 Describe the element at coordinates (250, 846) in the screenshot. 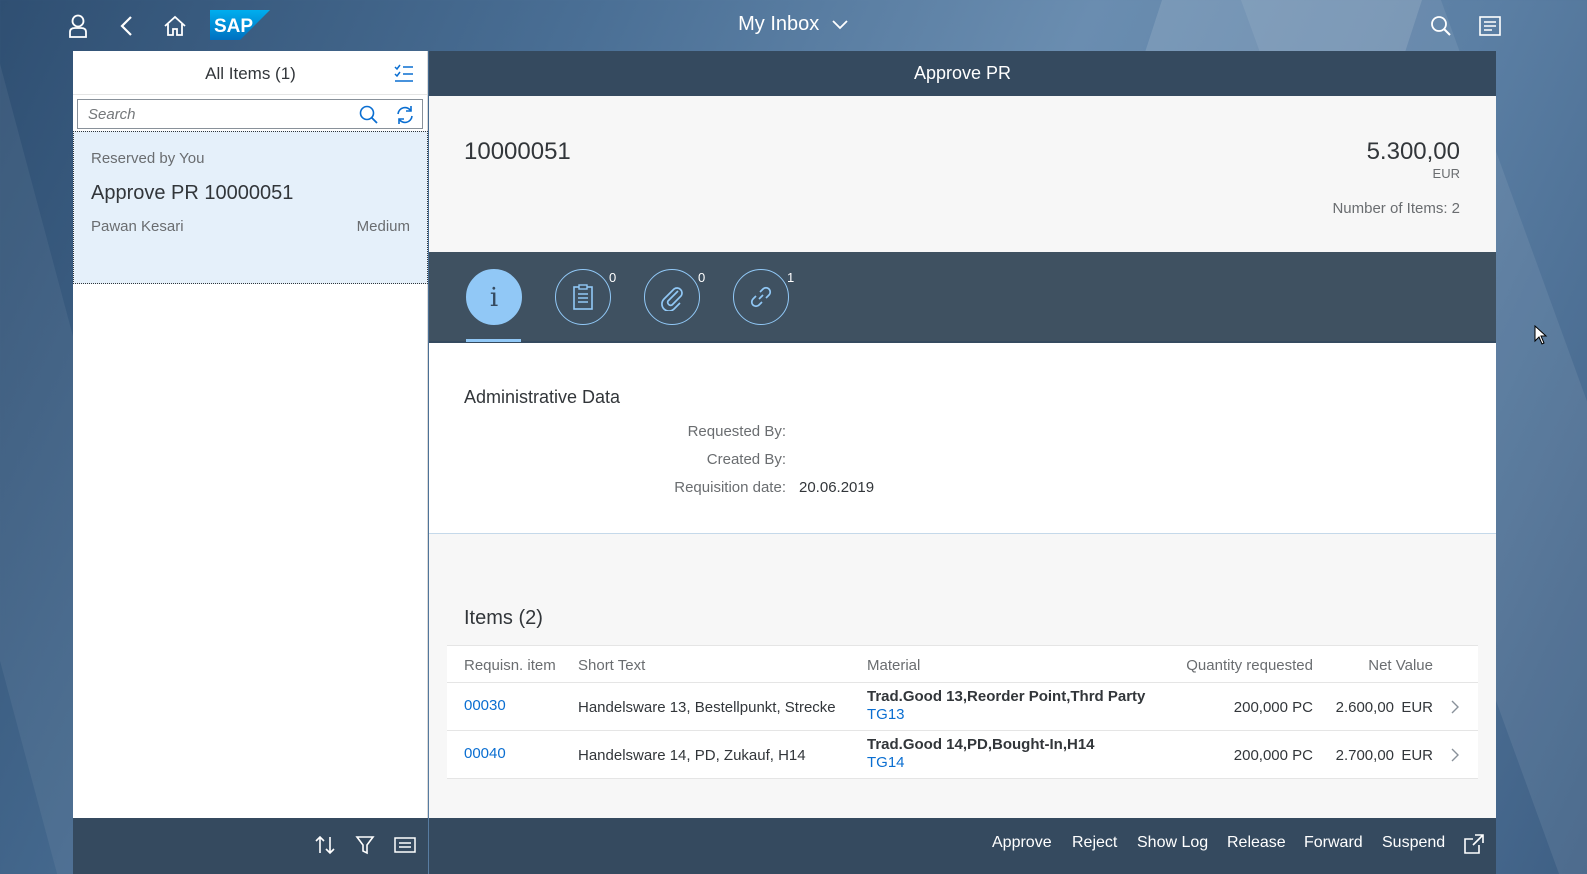

I see `master-footer` at that location.